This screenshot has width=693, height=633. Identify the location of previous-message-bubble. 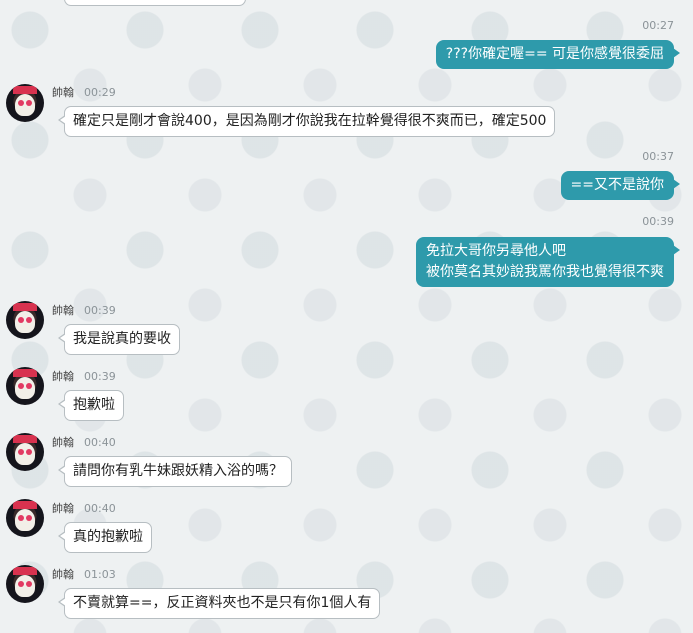
(155, 3).